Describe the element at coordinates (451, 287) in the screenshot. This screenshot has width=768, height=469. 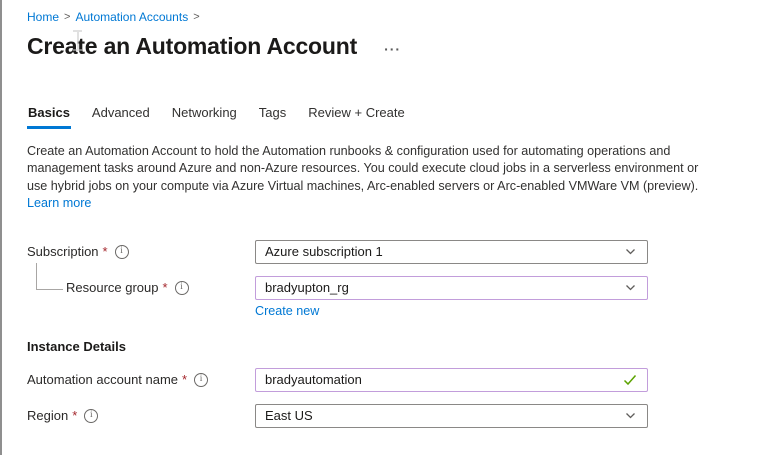
I see `resource-group-dropdown: bradyupton_rg` at that location.